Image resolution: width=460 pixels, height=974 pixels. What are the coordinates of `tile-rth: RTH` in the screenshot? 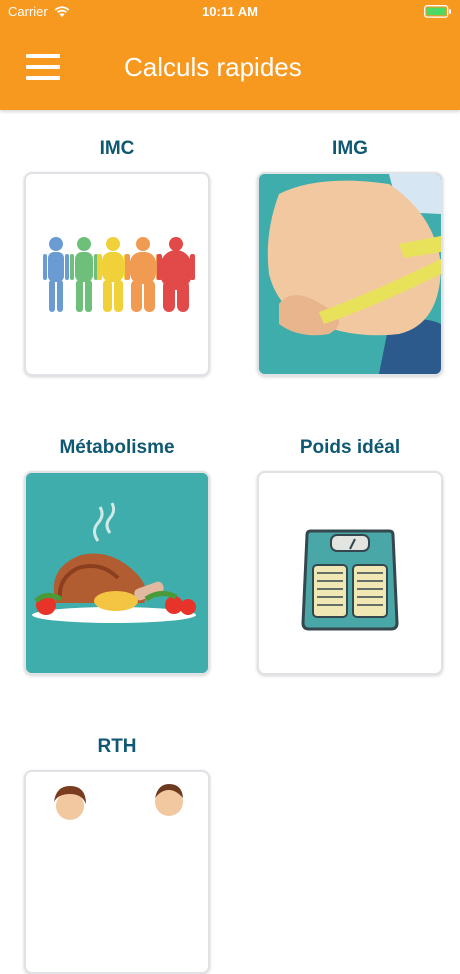 It's located at (117, 854).